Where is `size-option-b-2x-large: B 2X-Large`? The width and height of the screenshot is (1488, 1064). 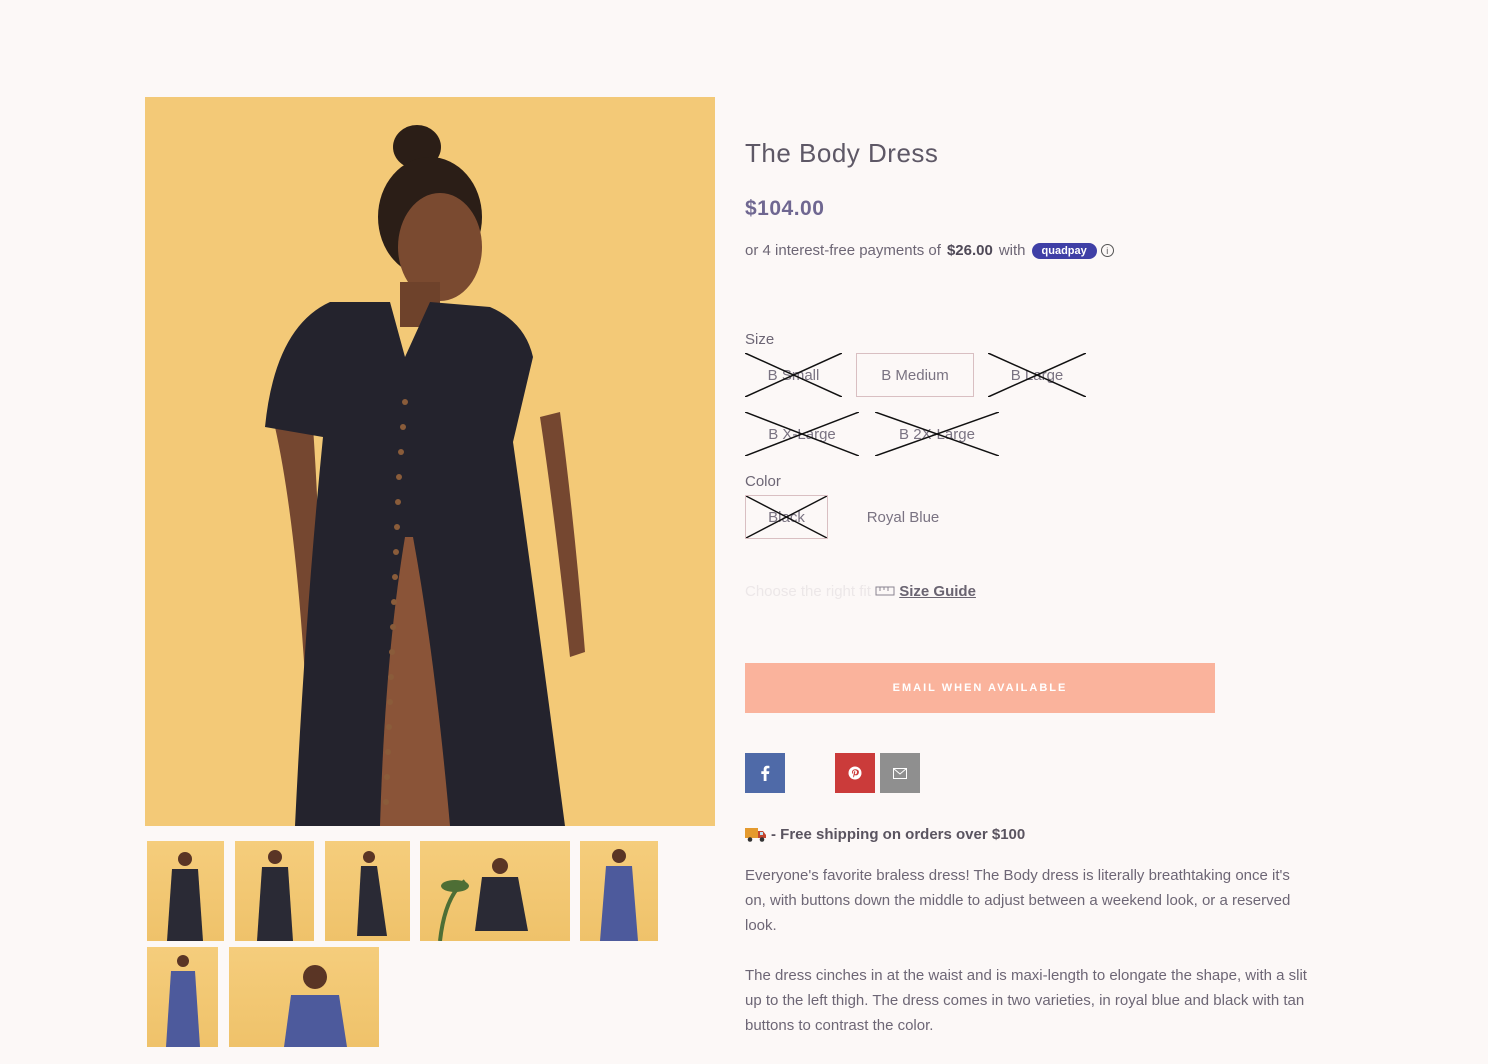
size-option-b-2x-large: B 2X-Large is located at coordinates (937, 434).